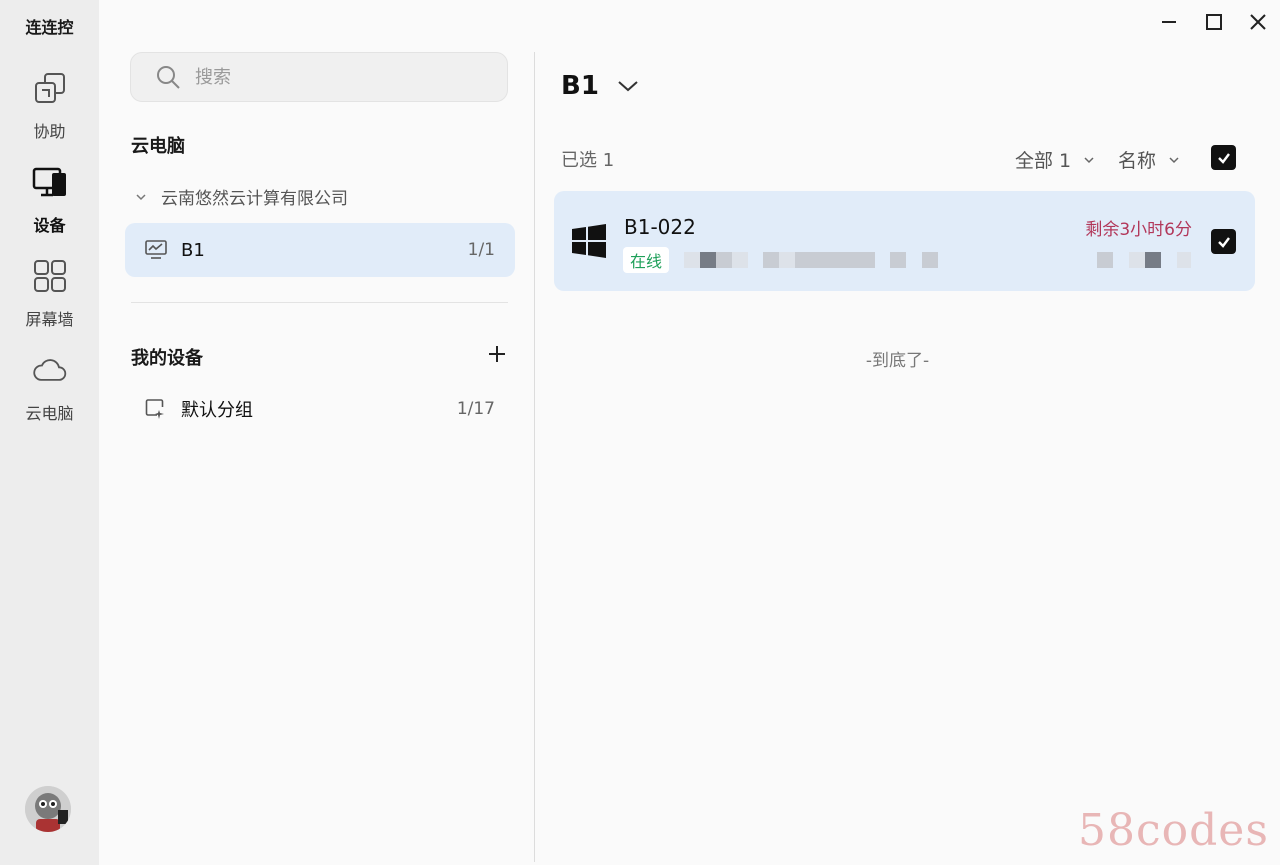  Describe the element at coordinates (49, 131) in the screenshot. I see `rail-item-label: 协助` at that location.